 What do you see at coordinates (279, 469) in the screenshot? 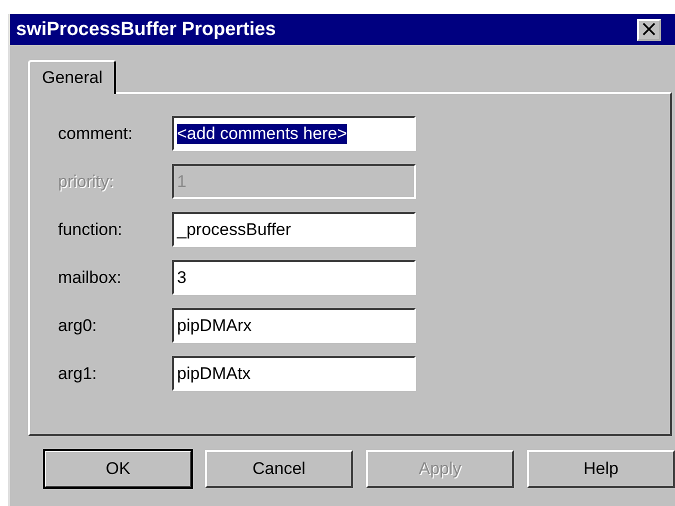
I see `dialog-button: Cancel` at bounding box center [279, 469].